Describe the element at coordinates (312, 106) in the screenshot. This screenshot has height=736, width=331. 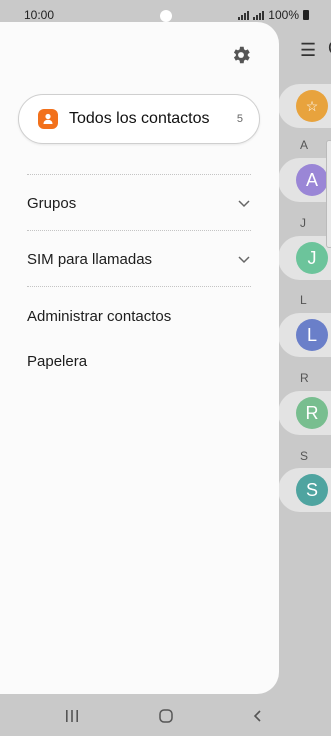
I see `star-icon: ☆` at that location.